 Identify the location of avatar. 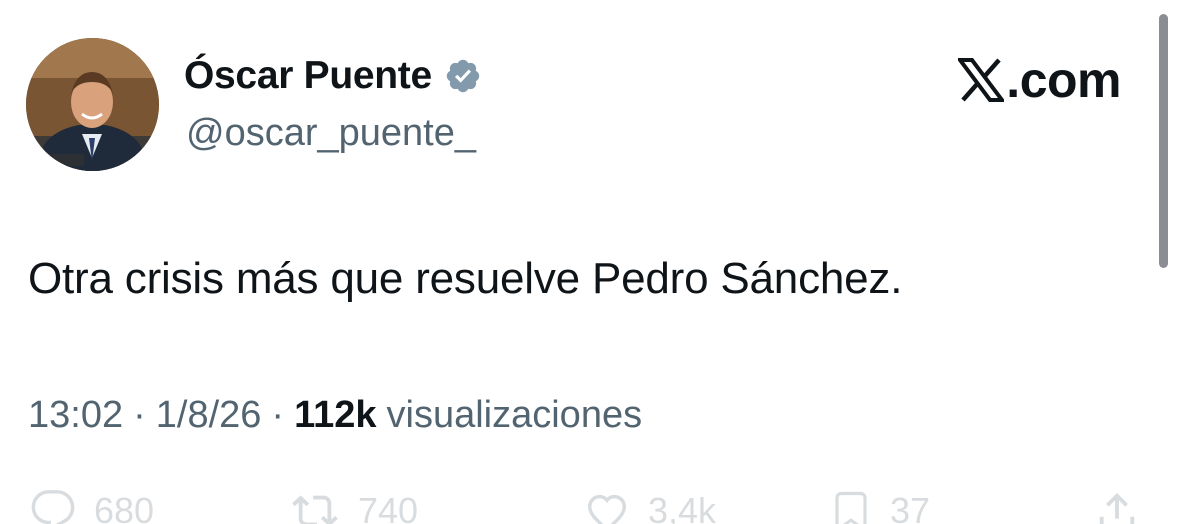
(92, 104).